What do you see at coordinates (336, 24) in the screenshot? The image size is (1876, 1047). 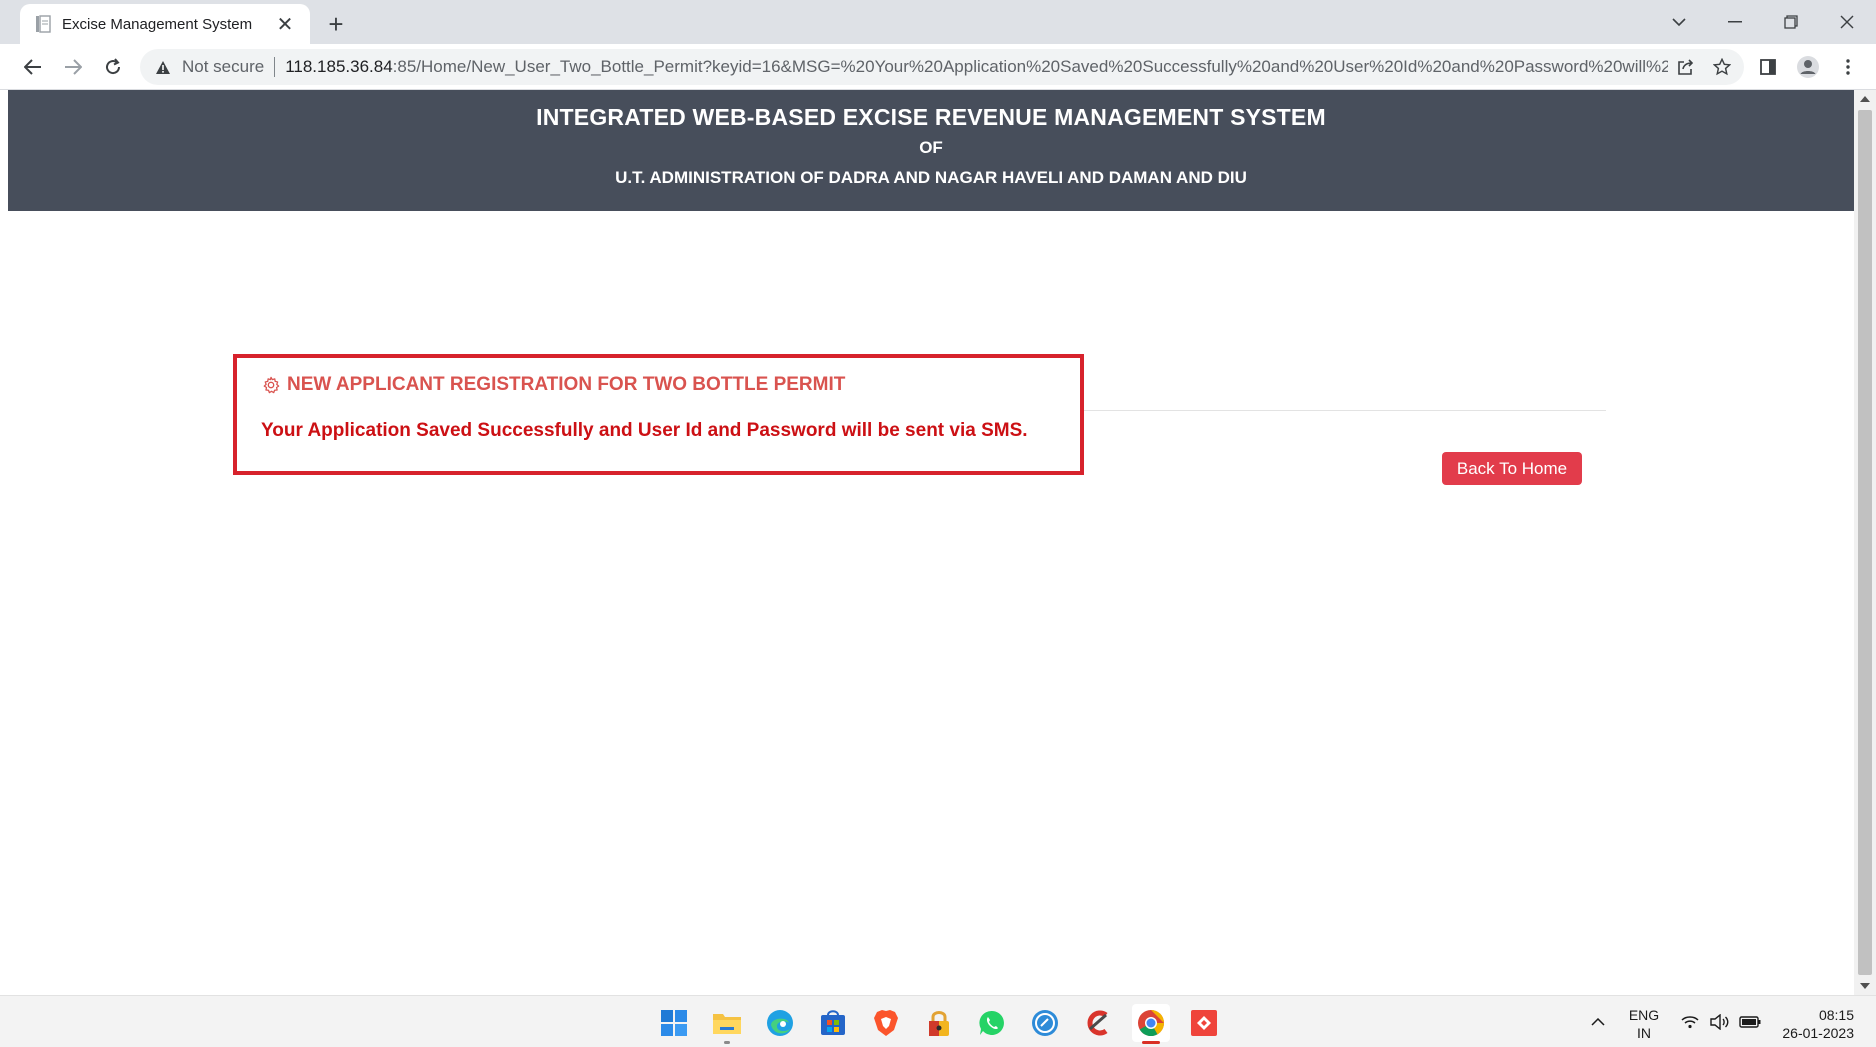 I see `new-tab-button: +` at bounding box center [336, 24].